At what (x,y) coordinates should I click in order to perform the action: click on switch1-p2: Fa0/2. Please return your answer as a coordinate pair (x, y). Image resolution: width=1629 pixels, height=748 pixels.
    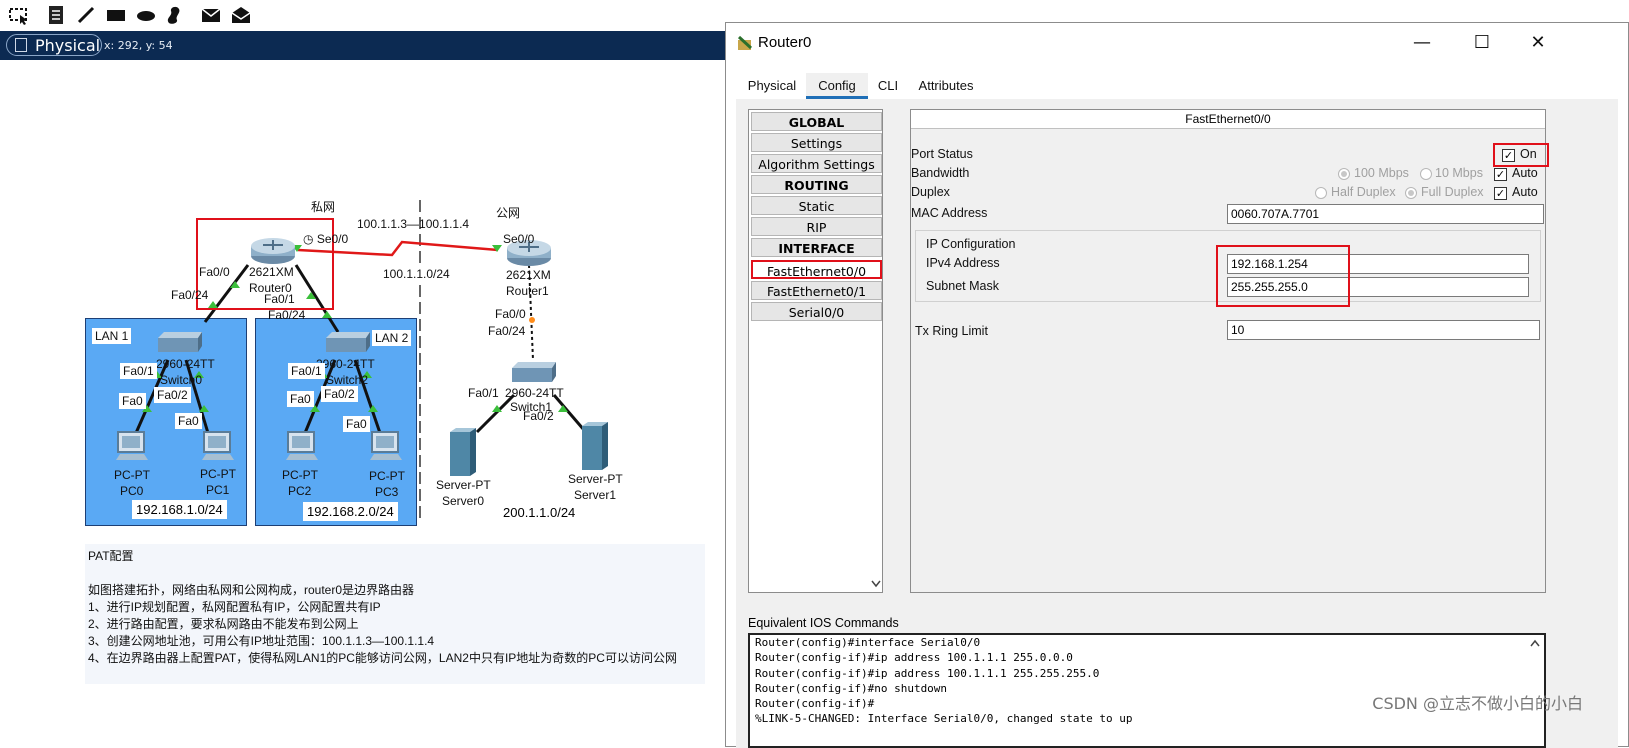
    Looking at the image, I should click on (538, 416).